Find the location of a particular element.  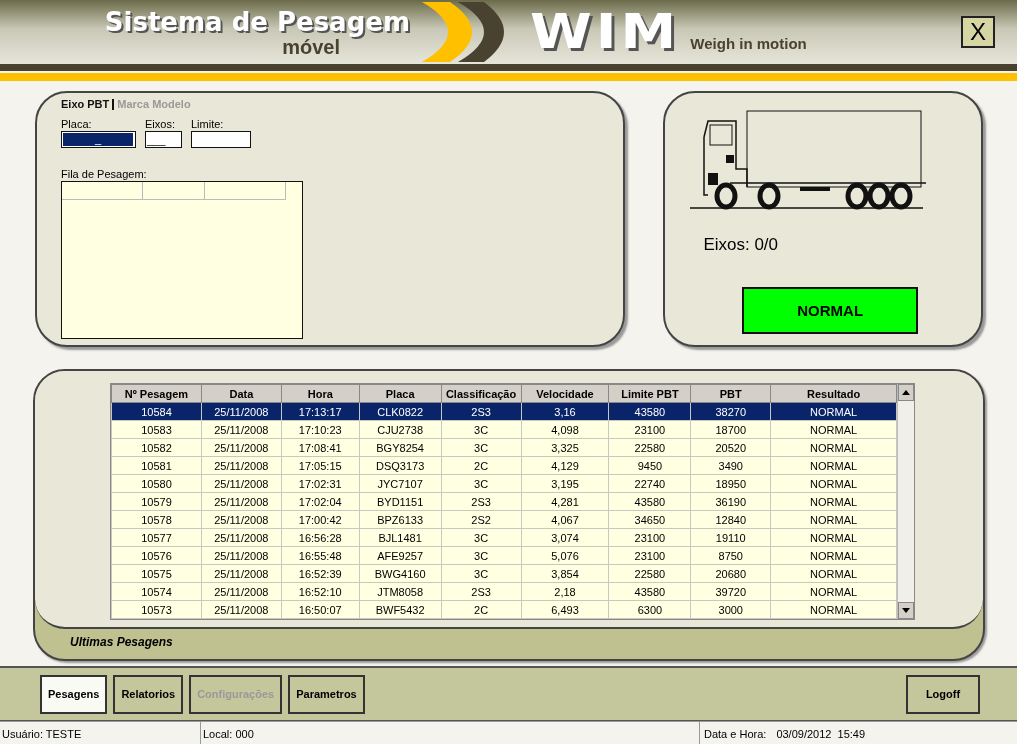

table-cell: 10574 is located at coordinates (156, 591).